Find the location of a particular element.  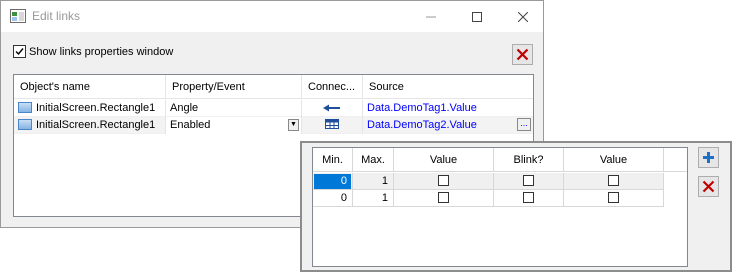

table-icon is located at coordinates (332, 124).